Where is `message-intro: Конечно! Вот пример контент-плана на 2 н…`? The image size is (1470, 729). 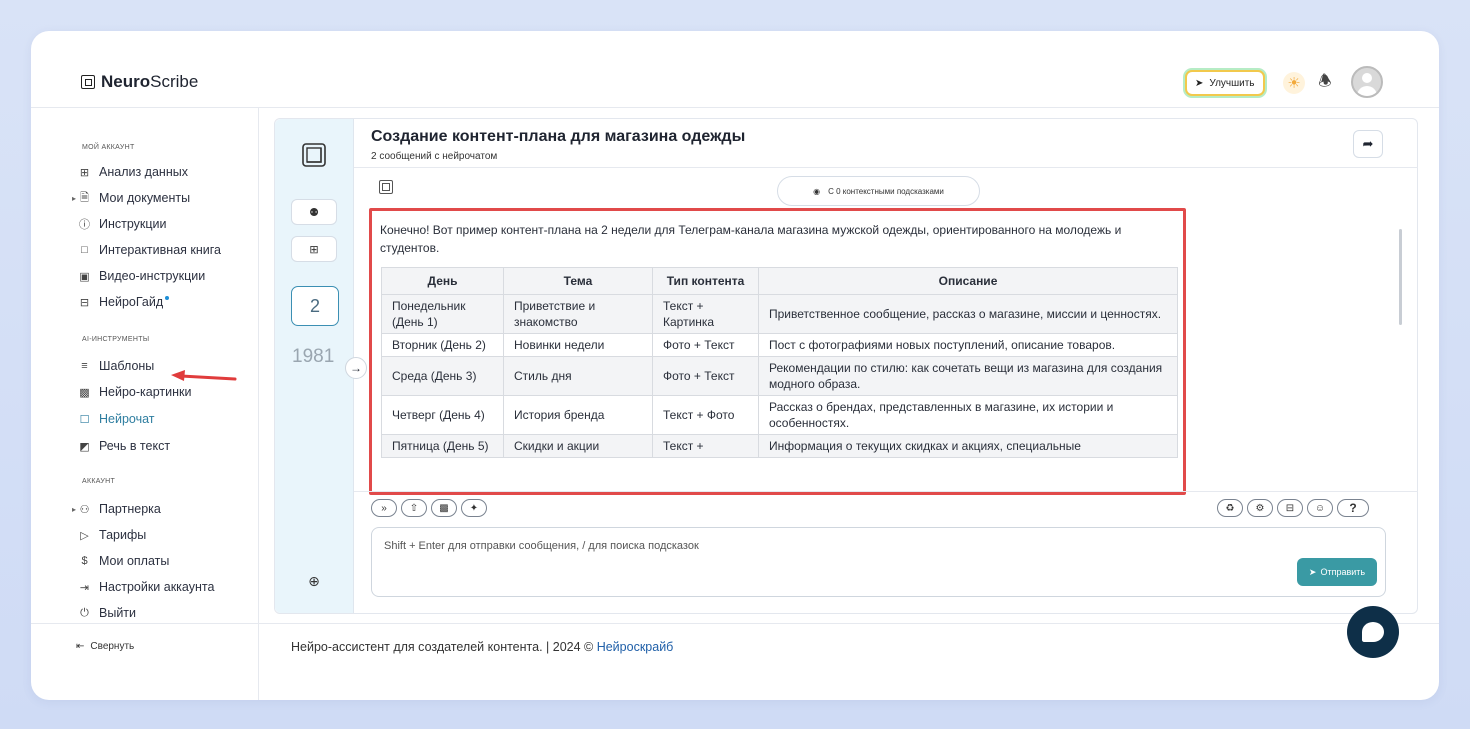
message-intro: Конечно! Вот пример контент-плана на 2 н… is located at coordinates (751, 239).